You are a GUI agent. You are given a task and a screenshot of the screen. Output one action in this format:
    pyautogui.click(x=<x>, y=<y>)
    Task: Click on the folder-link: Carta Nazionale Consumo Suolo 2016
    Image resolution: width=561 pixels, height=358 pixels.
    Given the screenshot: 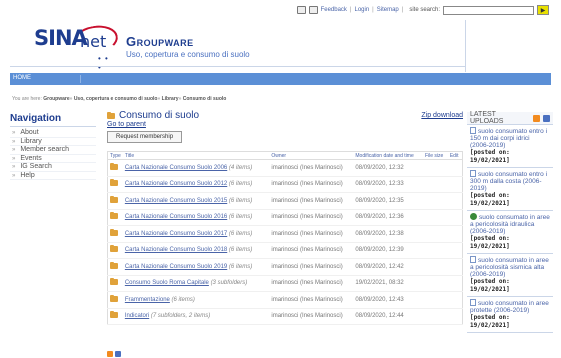 What is the action you would take?
    pyautogui.click(x=176, y=217)
    